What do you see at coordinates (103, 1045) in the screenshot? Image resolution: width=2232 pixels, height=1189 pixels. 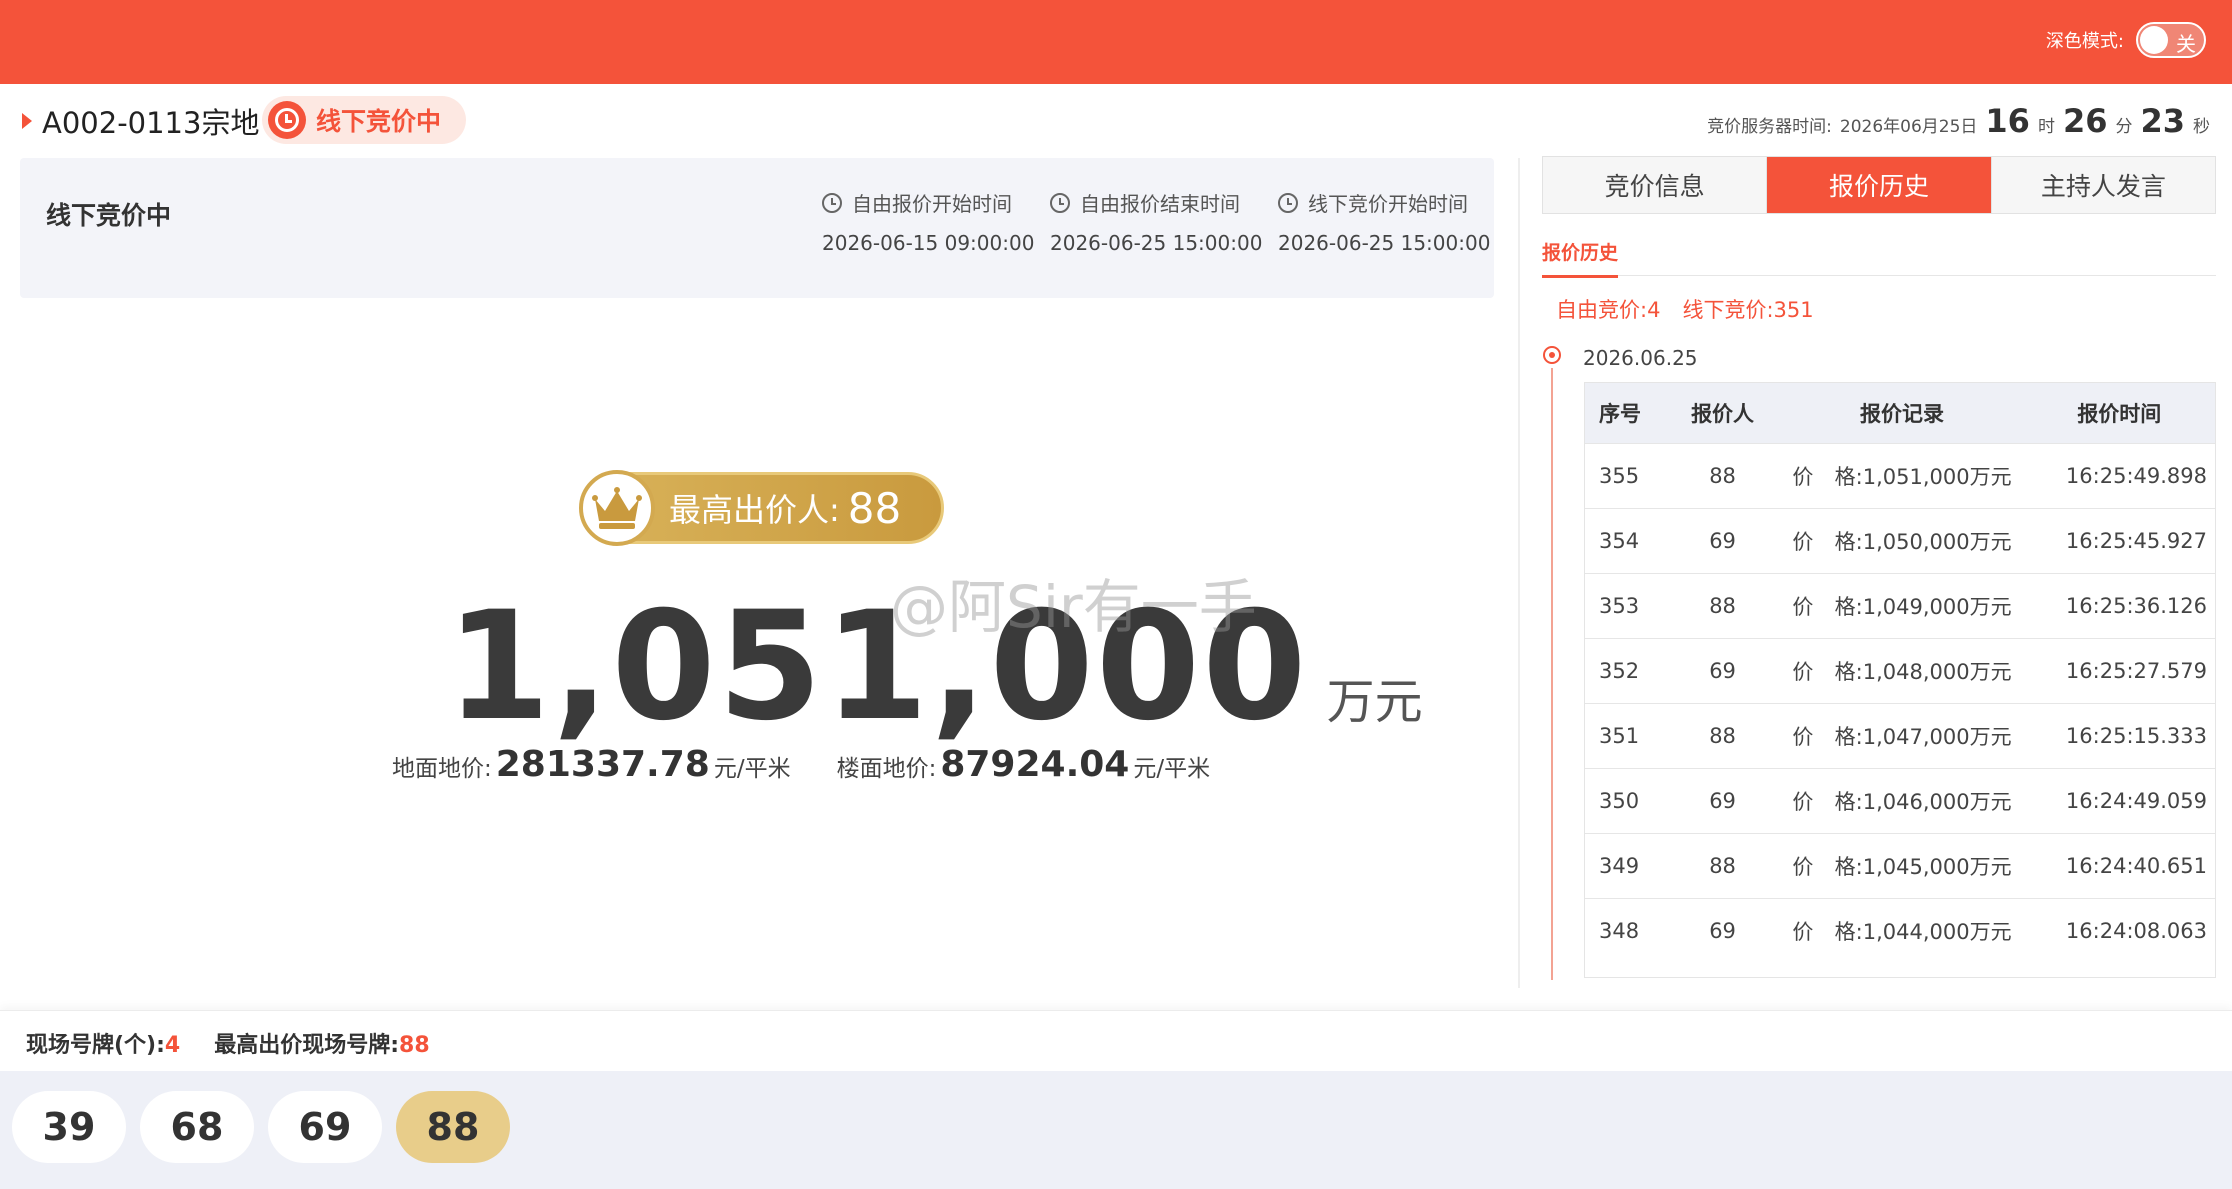 I see `paddle-count: 现场号牌(个):4` at bounding box center [103, 1045].